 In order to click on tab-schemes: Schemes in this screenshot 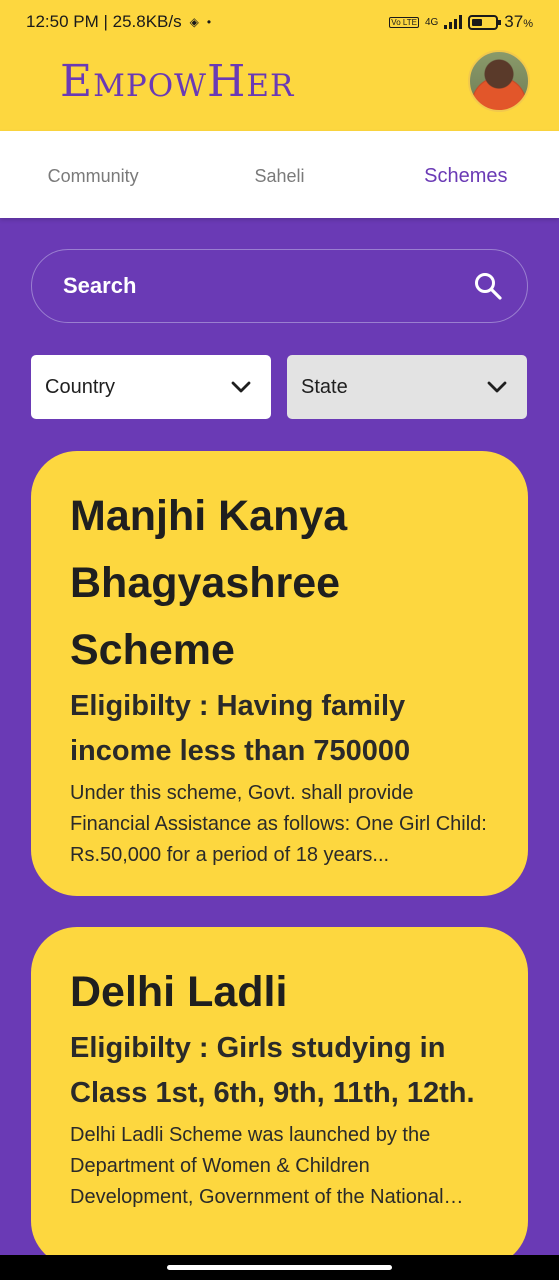, I will do `click(466, 174)`.